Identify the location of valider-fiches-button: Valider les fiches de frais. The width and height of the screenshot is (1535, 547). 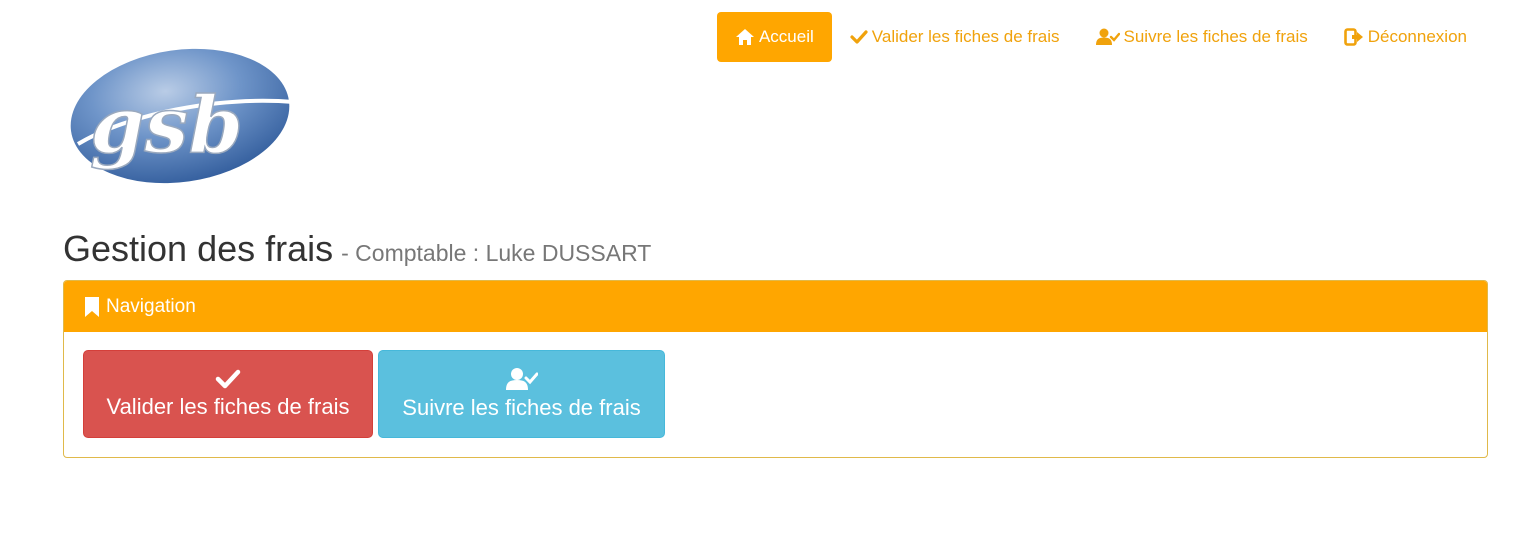
(228, 394).